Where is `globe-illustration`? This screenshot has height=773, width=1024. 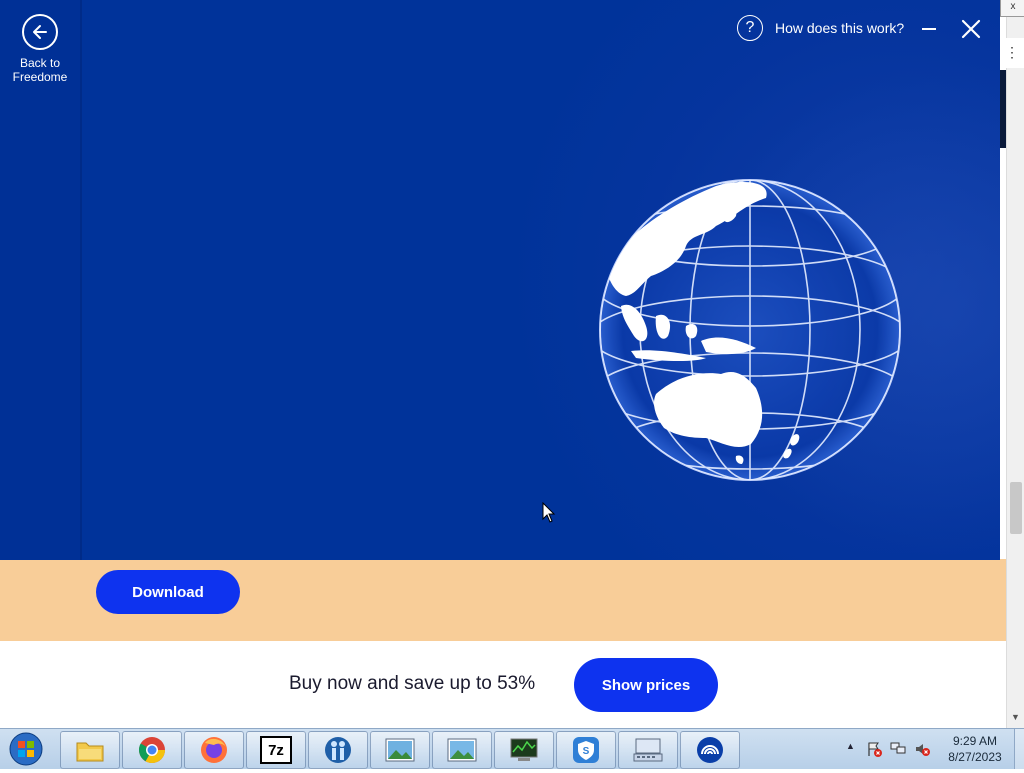 globe-illustration is located at coordinates (750, 330).